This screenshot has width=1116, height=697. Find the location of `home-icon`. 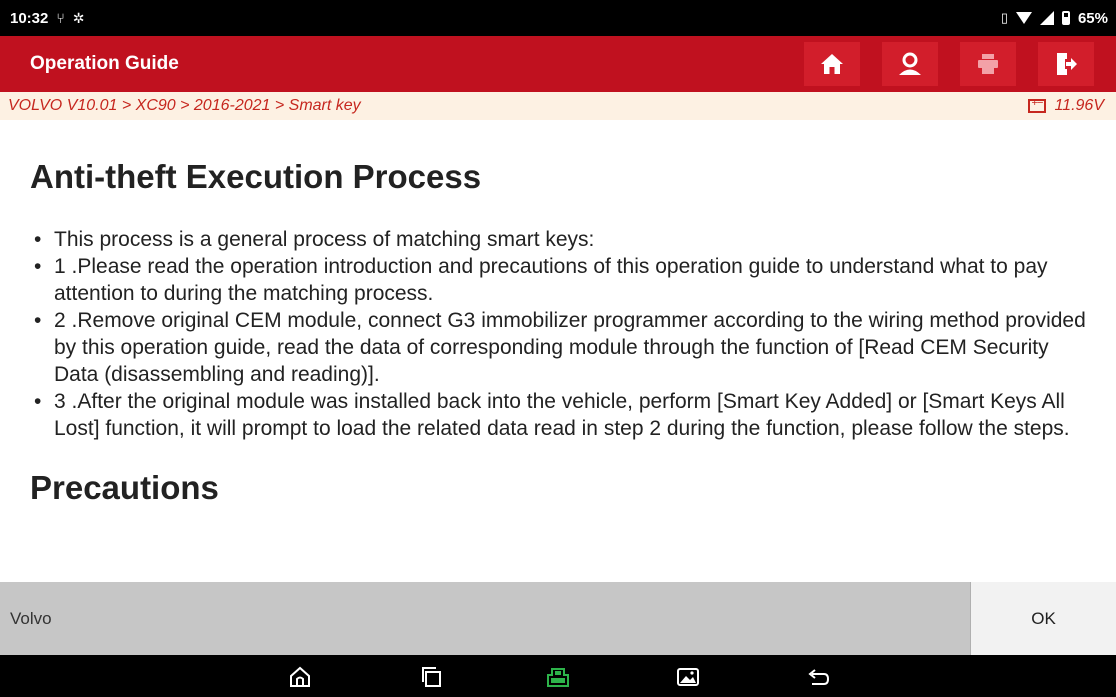

home-icon is located at coordinates (832, 64).